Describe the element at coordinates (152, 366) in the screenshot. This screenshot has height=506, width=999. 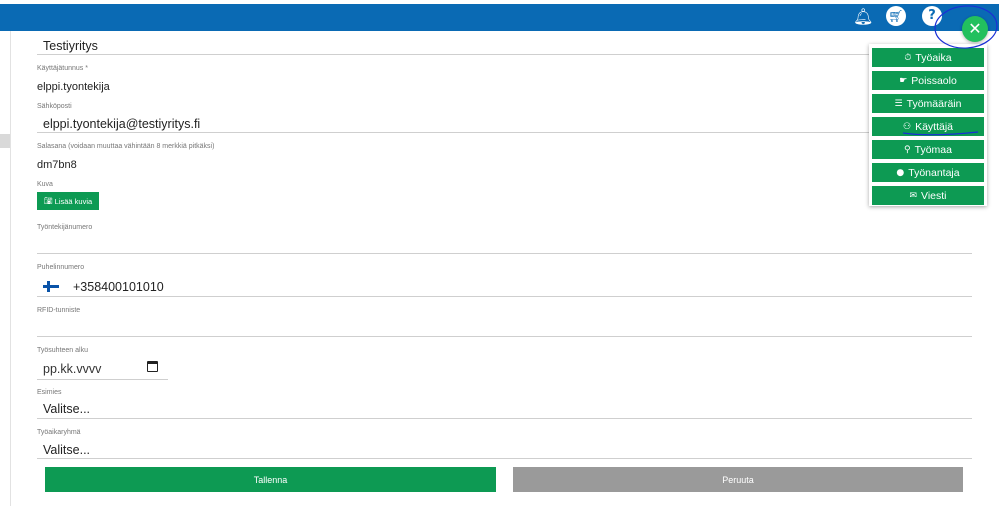
I see `calendar-icon` at that location.